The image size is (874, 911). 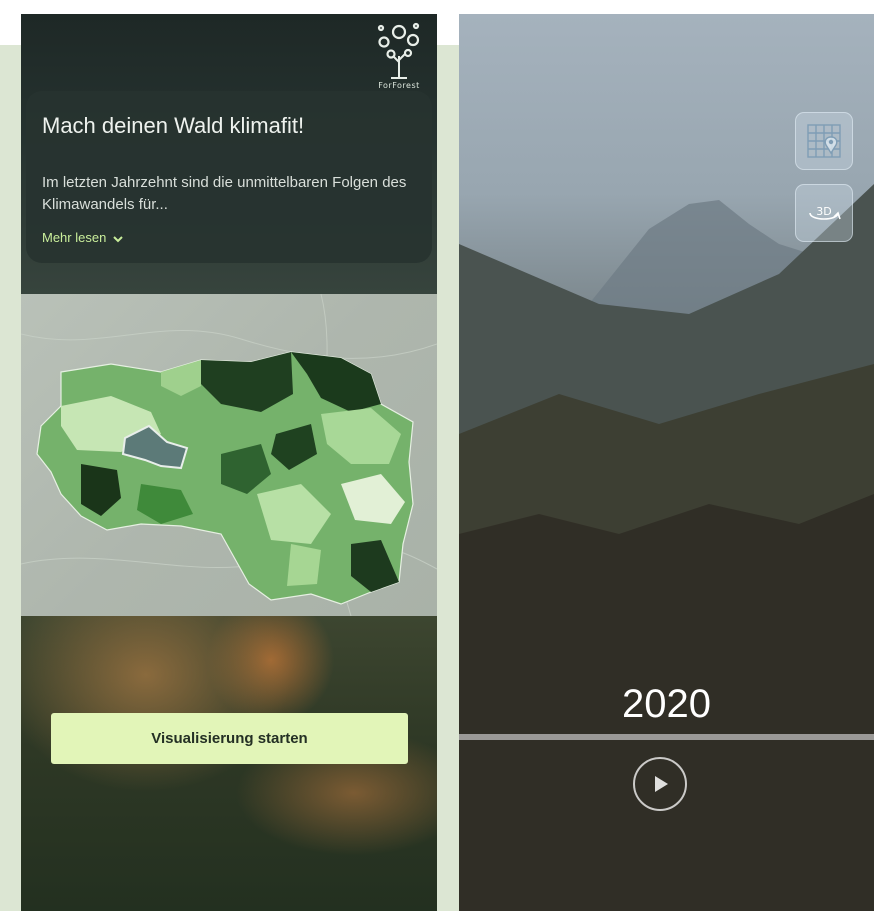 I want to click on read-more-label: Mehr lesen, so click(x=74, y=237).